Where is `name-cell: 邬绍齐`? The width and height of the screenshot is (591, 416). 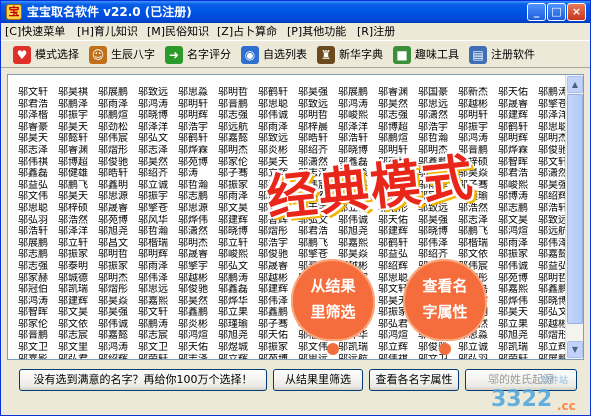 name-cell: 邬绍齐 is located at coordinates (158, 174).